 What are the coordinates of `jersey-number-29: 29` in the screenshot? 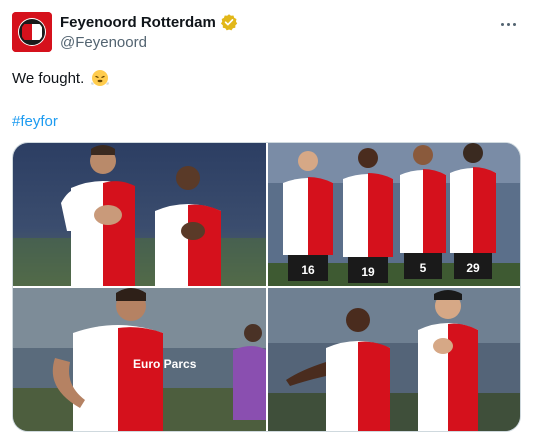 It's located at (473, 268).